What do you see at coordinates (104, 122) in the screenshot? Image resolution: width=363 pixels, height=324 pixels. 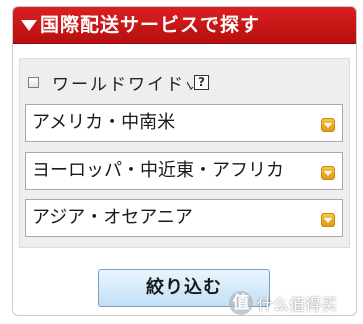 I see `region-select-value: アメリカ・中南米` at bounding box center [104, 122].